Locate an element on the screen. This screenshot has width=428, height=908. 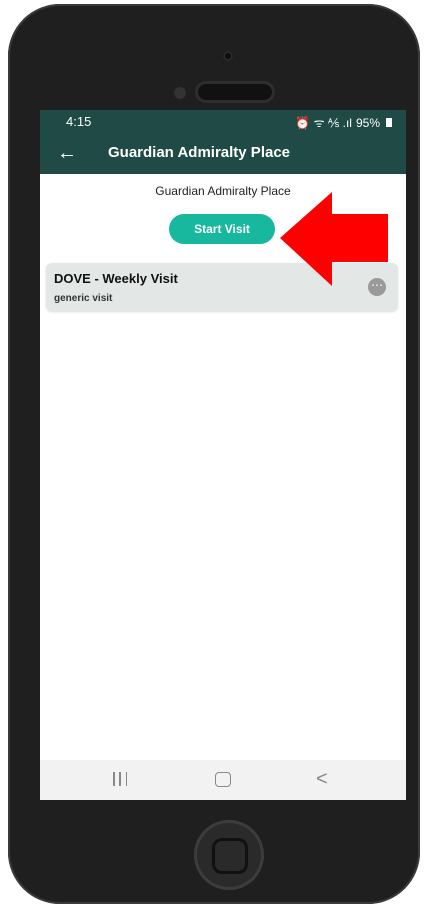
system-nav-bar: < is located at coordinates (223, 780).